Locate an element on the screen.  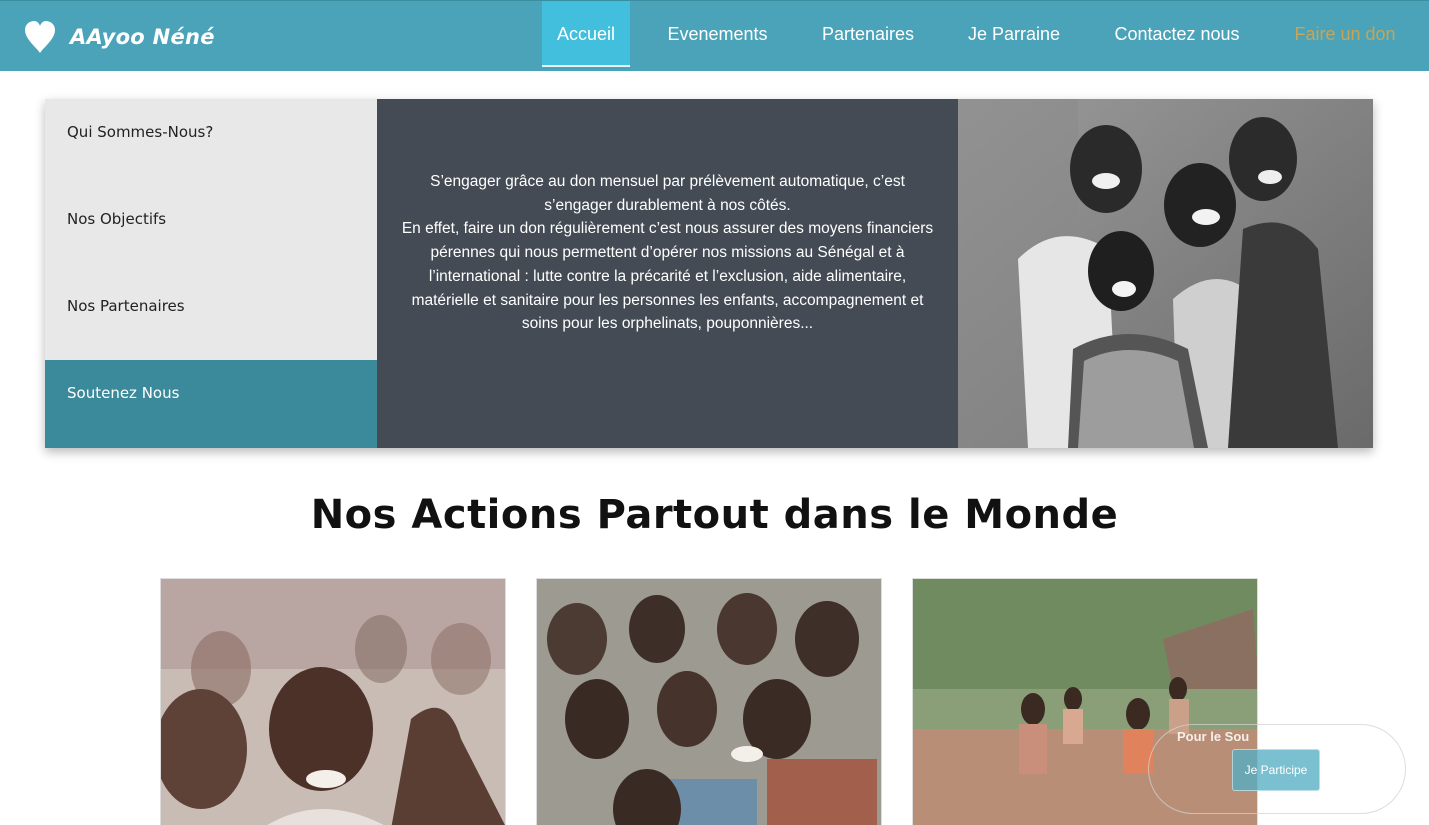
nav-evenements: Evenements is located at coordinates (717, 34).